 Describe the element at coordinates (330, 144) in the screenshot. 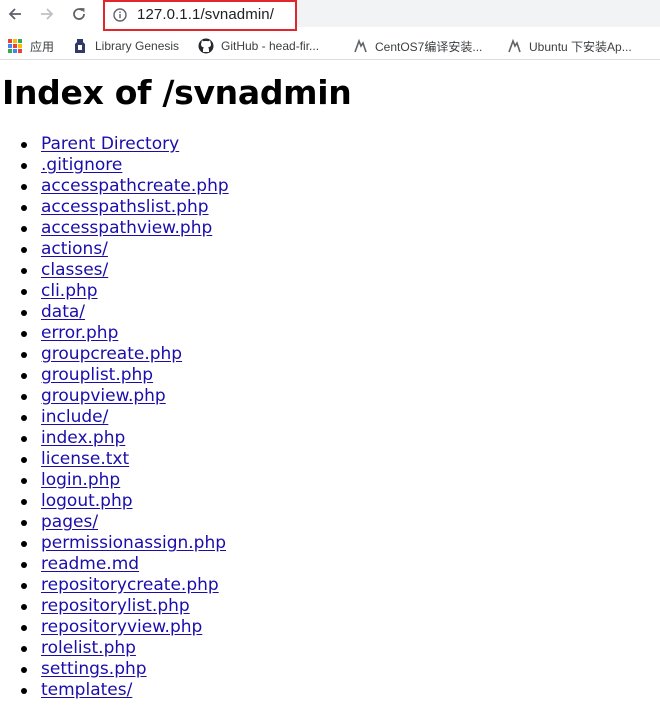

I see `list-item: Parent Directory` at that location.